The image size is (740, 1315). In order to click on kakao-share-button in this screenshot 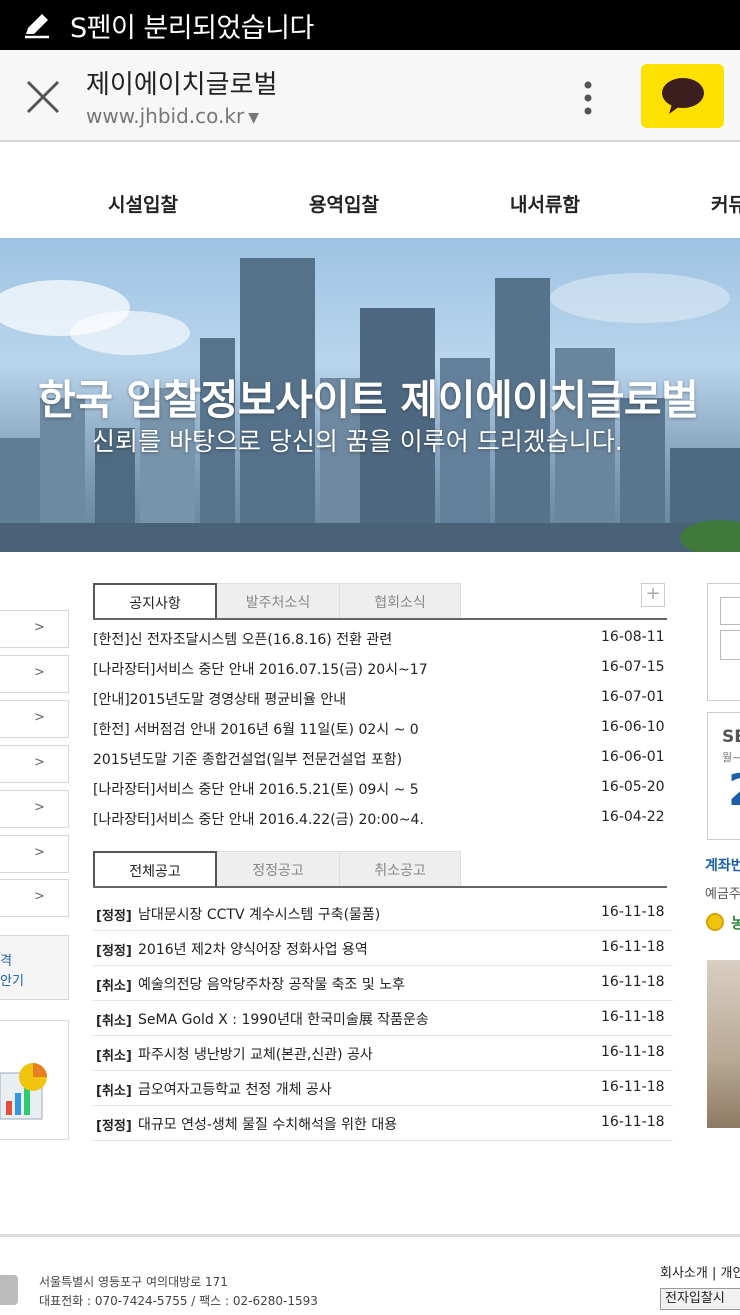, I will do `click(682, 96)`.